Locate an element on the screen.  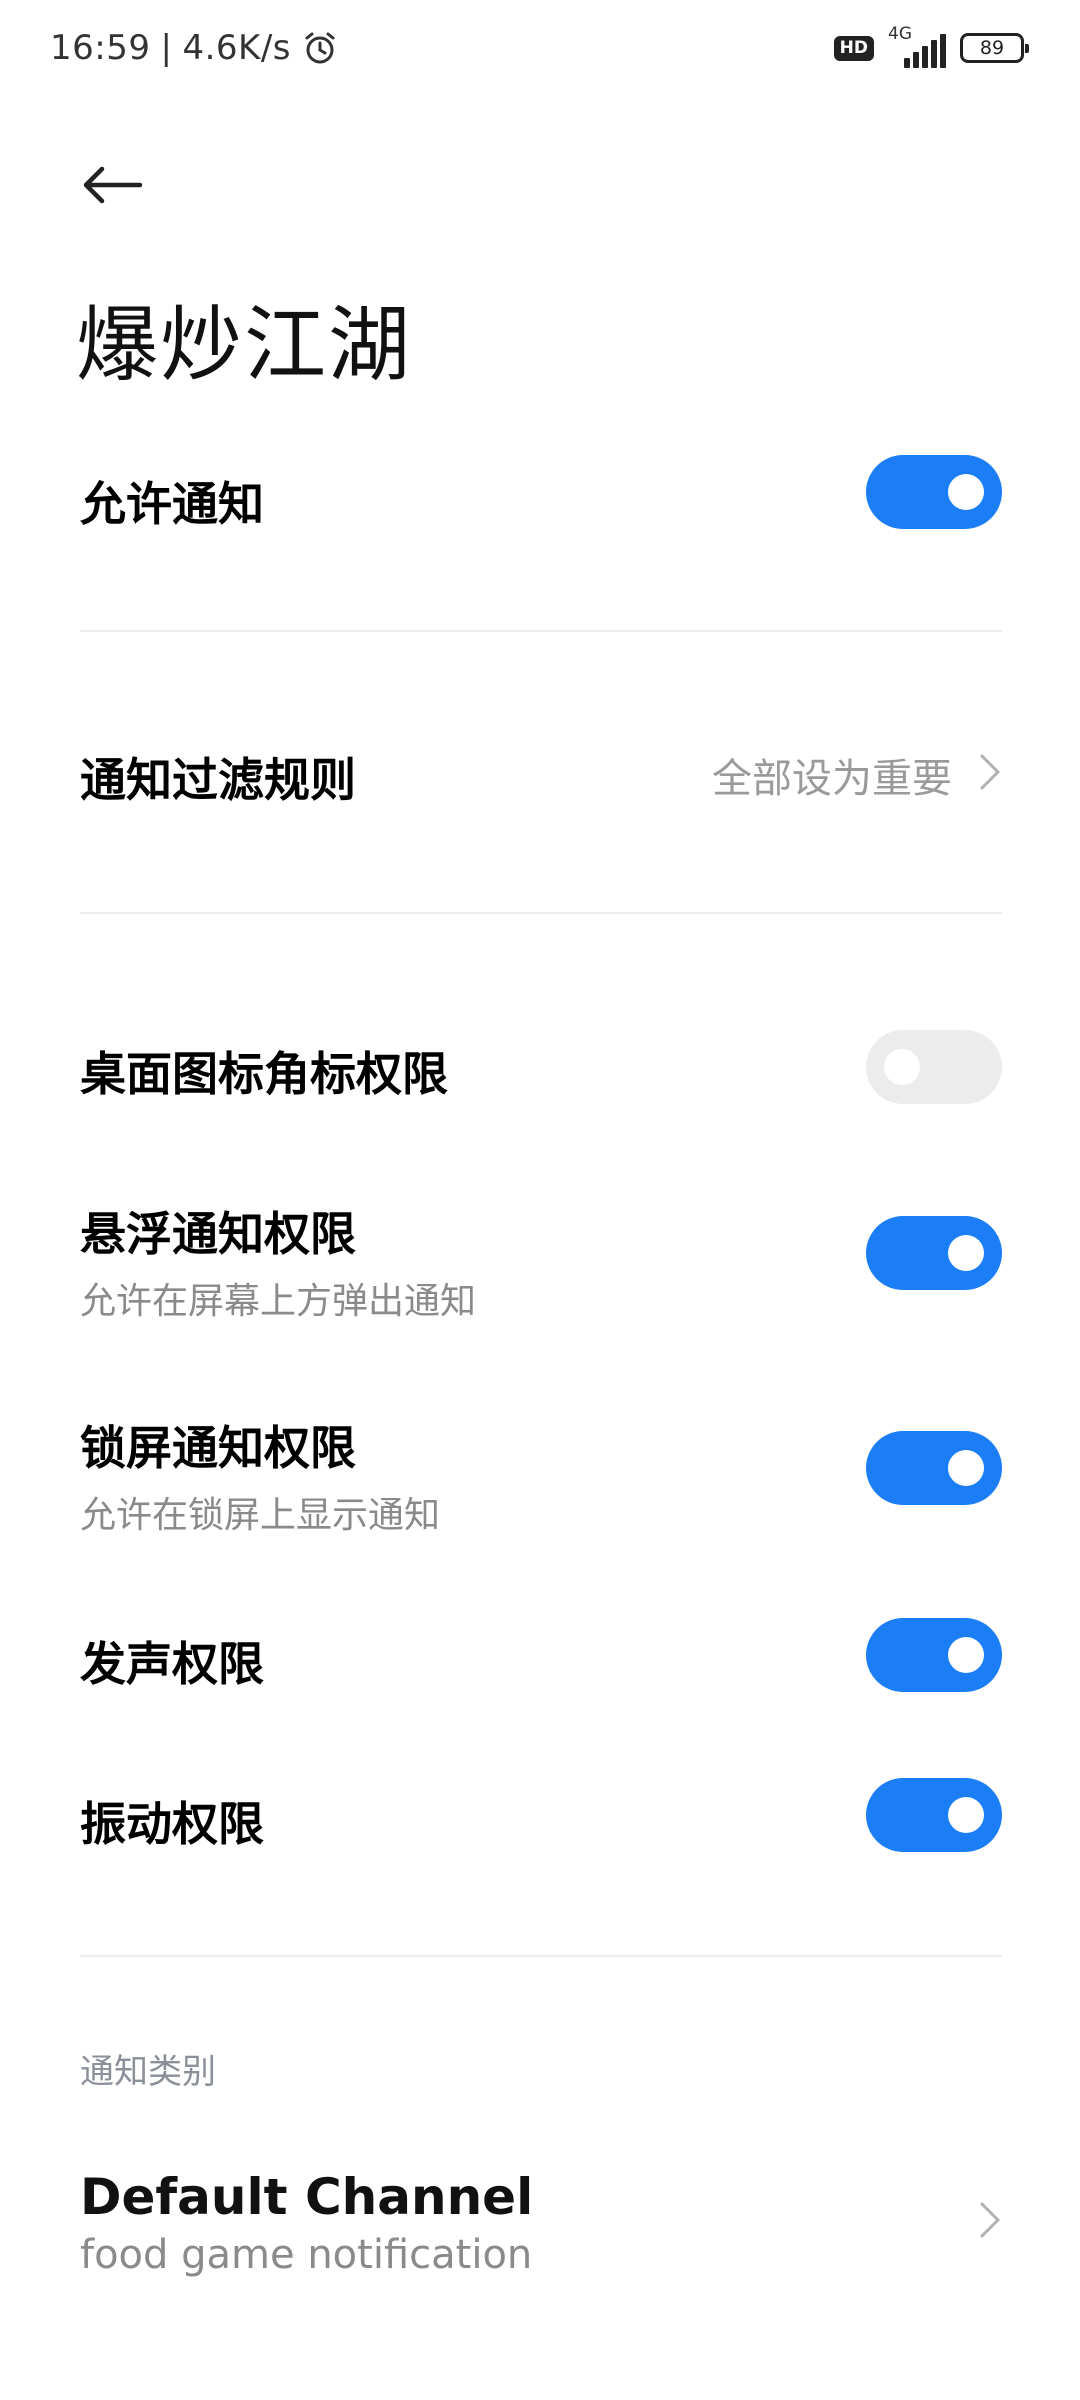
arrow-left-icon is located at coordinates (113, 185).